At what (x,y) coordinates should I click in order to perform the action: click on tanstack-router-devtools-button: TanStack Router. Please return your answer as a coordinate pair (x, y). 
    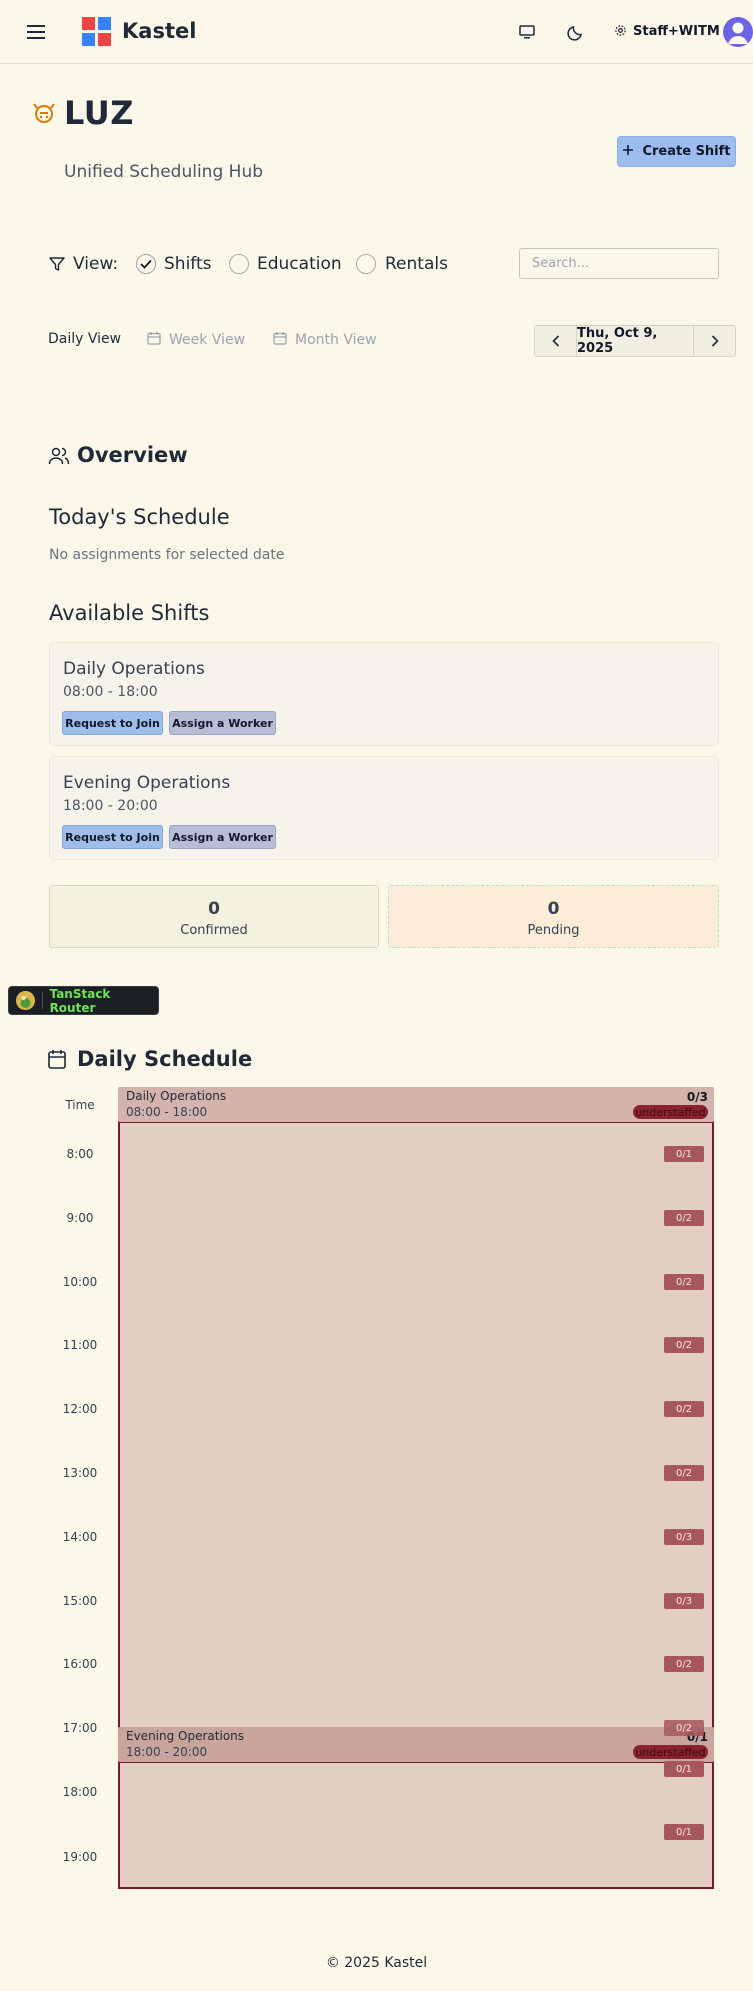
    Looking at the image, I should click on (83, 1000).